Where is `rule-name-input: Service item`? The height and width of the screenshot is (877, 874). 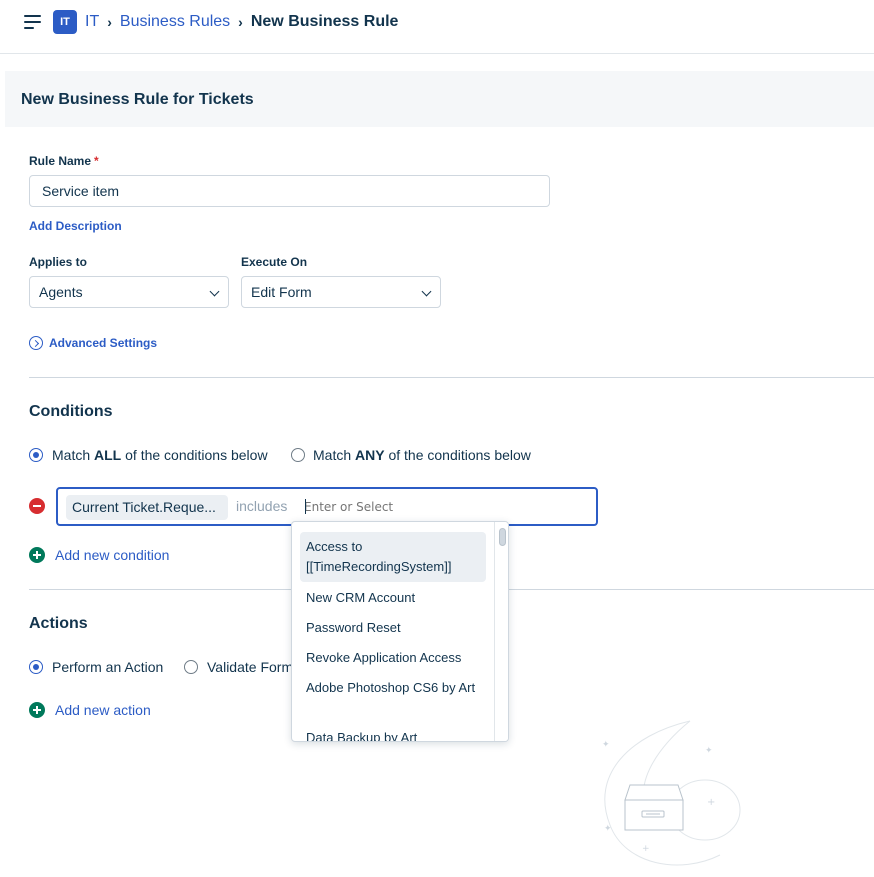 rule-name-input: Service item is located at coordinates (289, 191).